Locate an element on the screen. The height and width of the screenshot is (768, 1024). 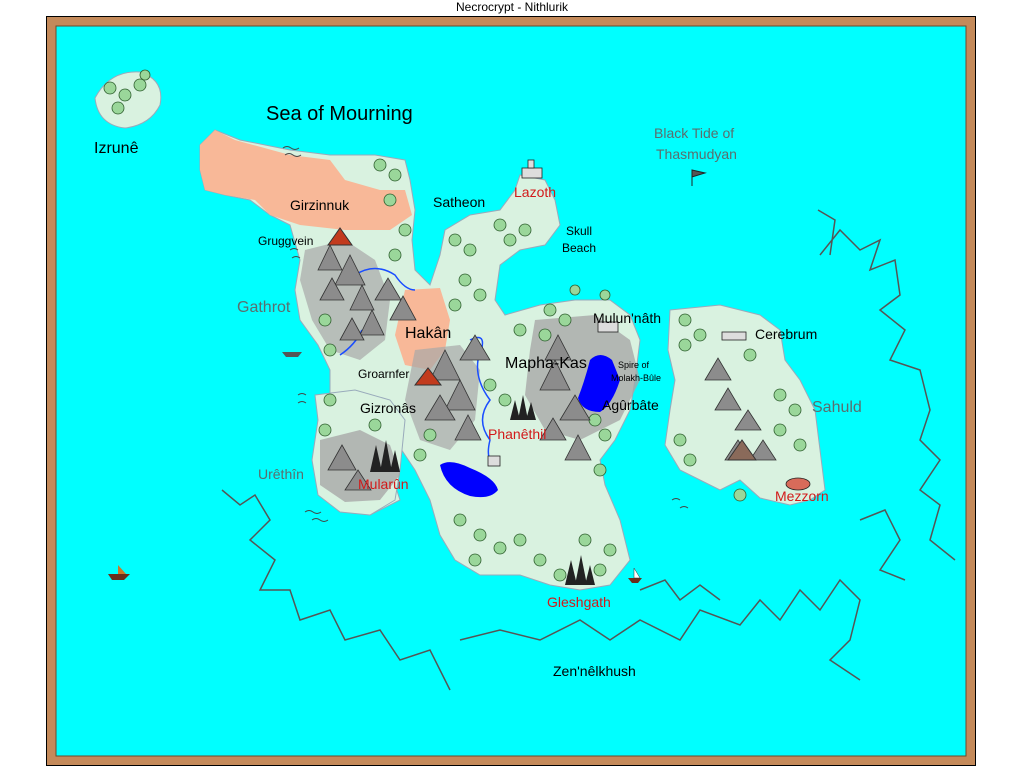
label-skull-beach-1: Skull is located at coordinates (579, 231).